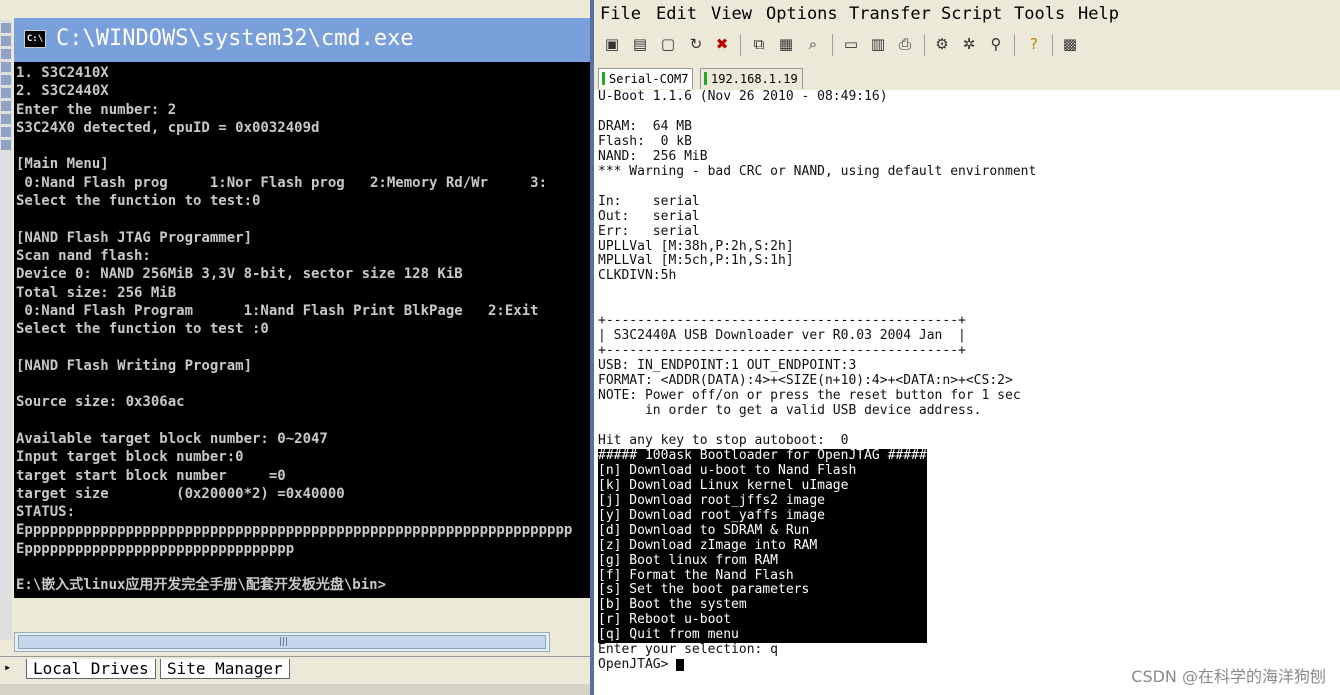 This screenshot has height=695, width=1340. Describe the element at coordinates (786, 44) in the screenshot. I see `paste-icon: ▦` at that location.